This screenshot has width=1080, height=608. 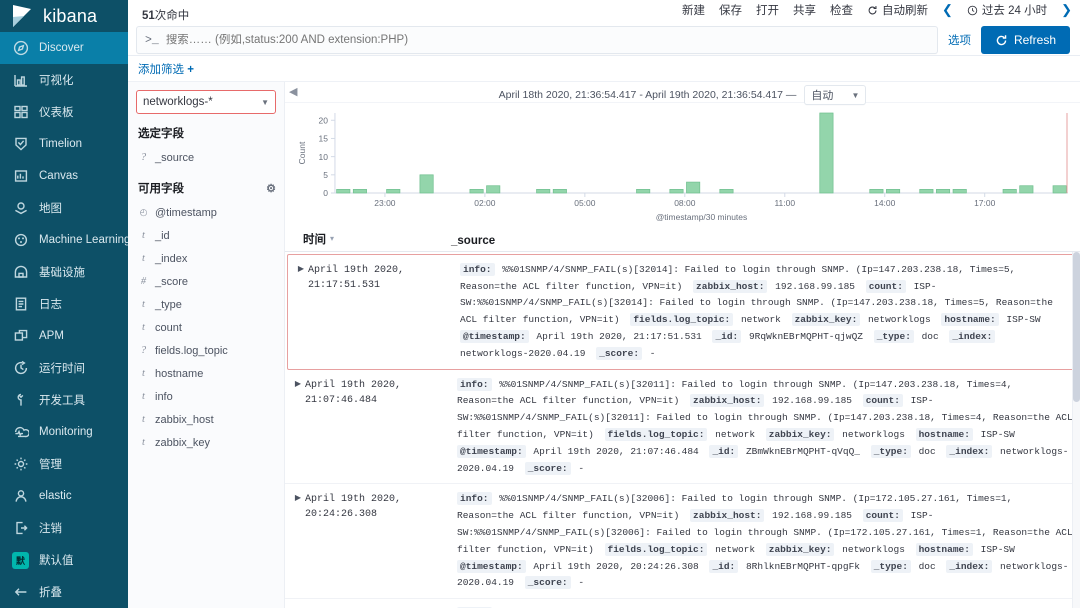 I want to click on nav-open: 打开, so click(x=767, y=10).